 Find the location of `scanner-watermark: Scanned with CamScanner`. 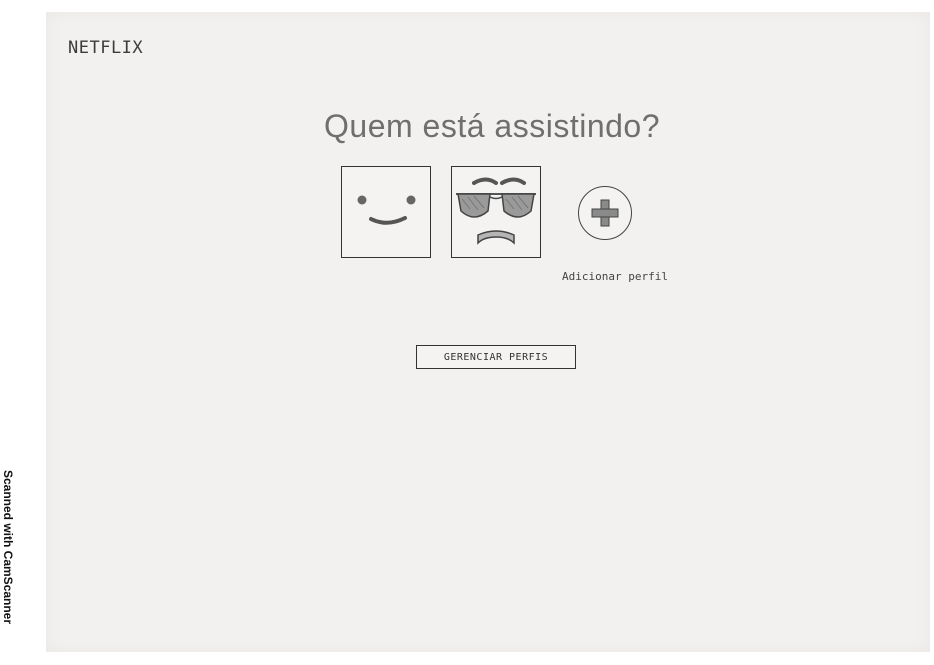

scanner-watermark: Scanned with CamScanner is located at coordinates (8, 547).